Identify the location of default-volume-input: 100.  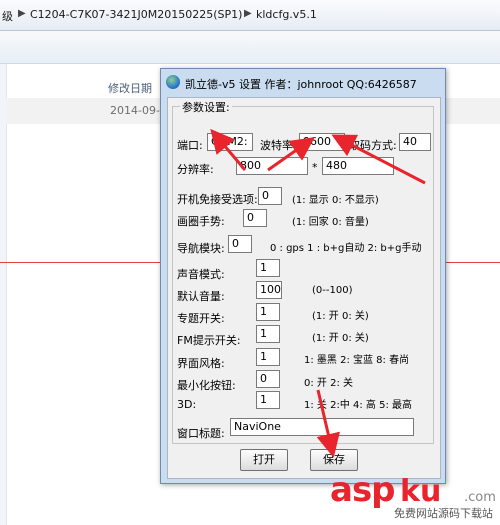
(269, 290).